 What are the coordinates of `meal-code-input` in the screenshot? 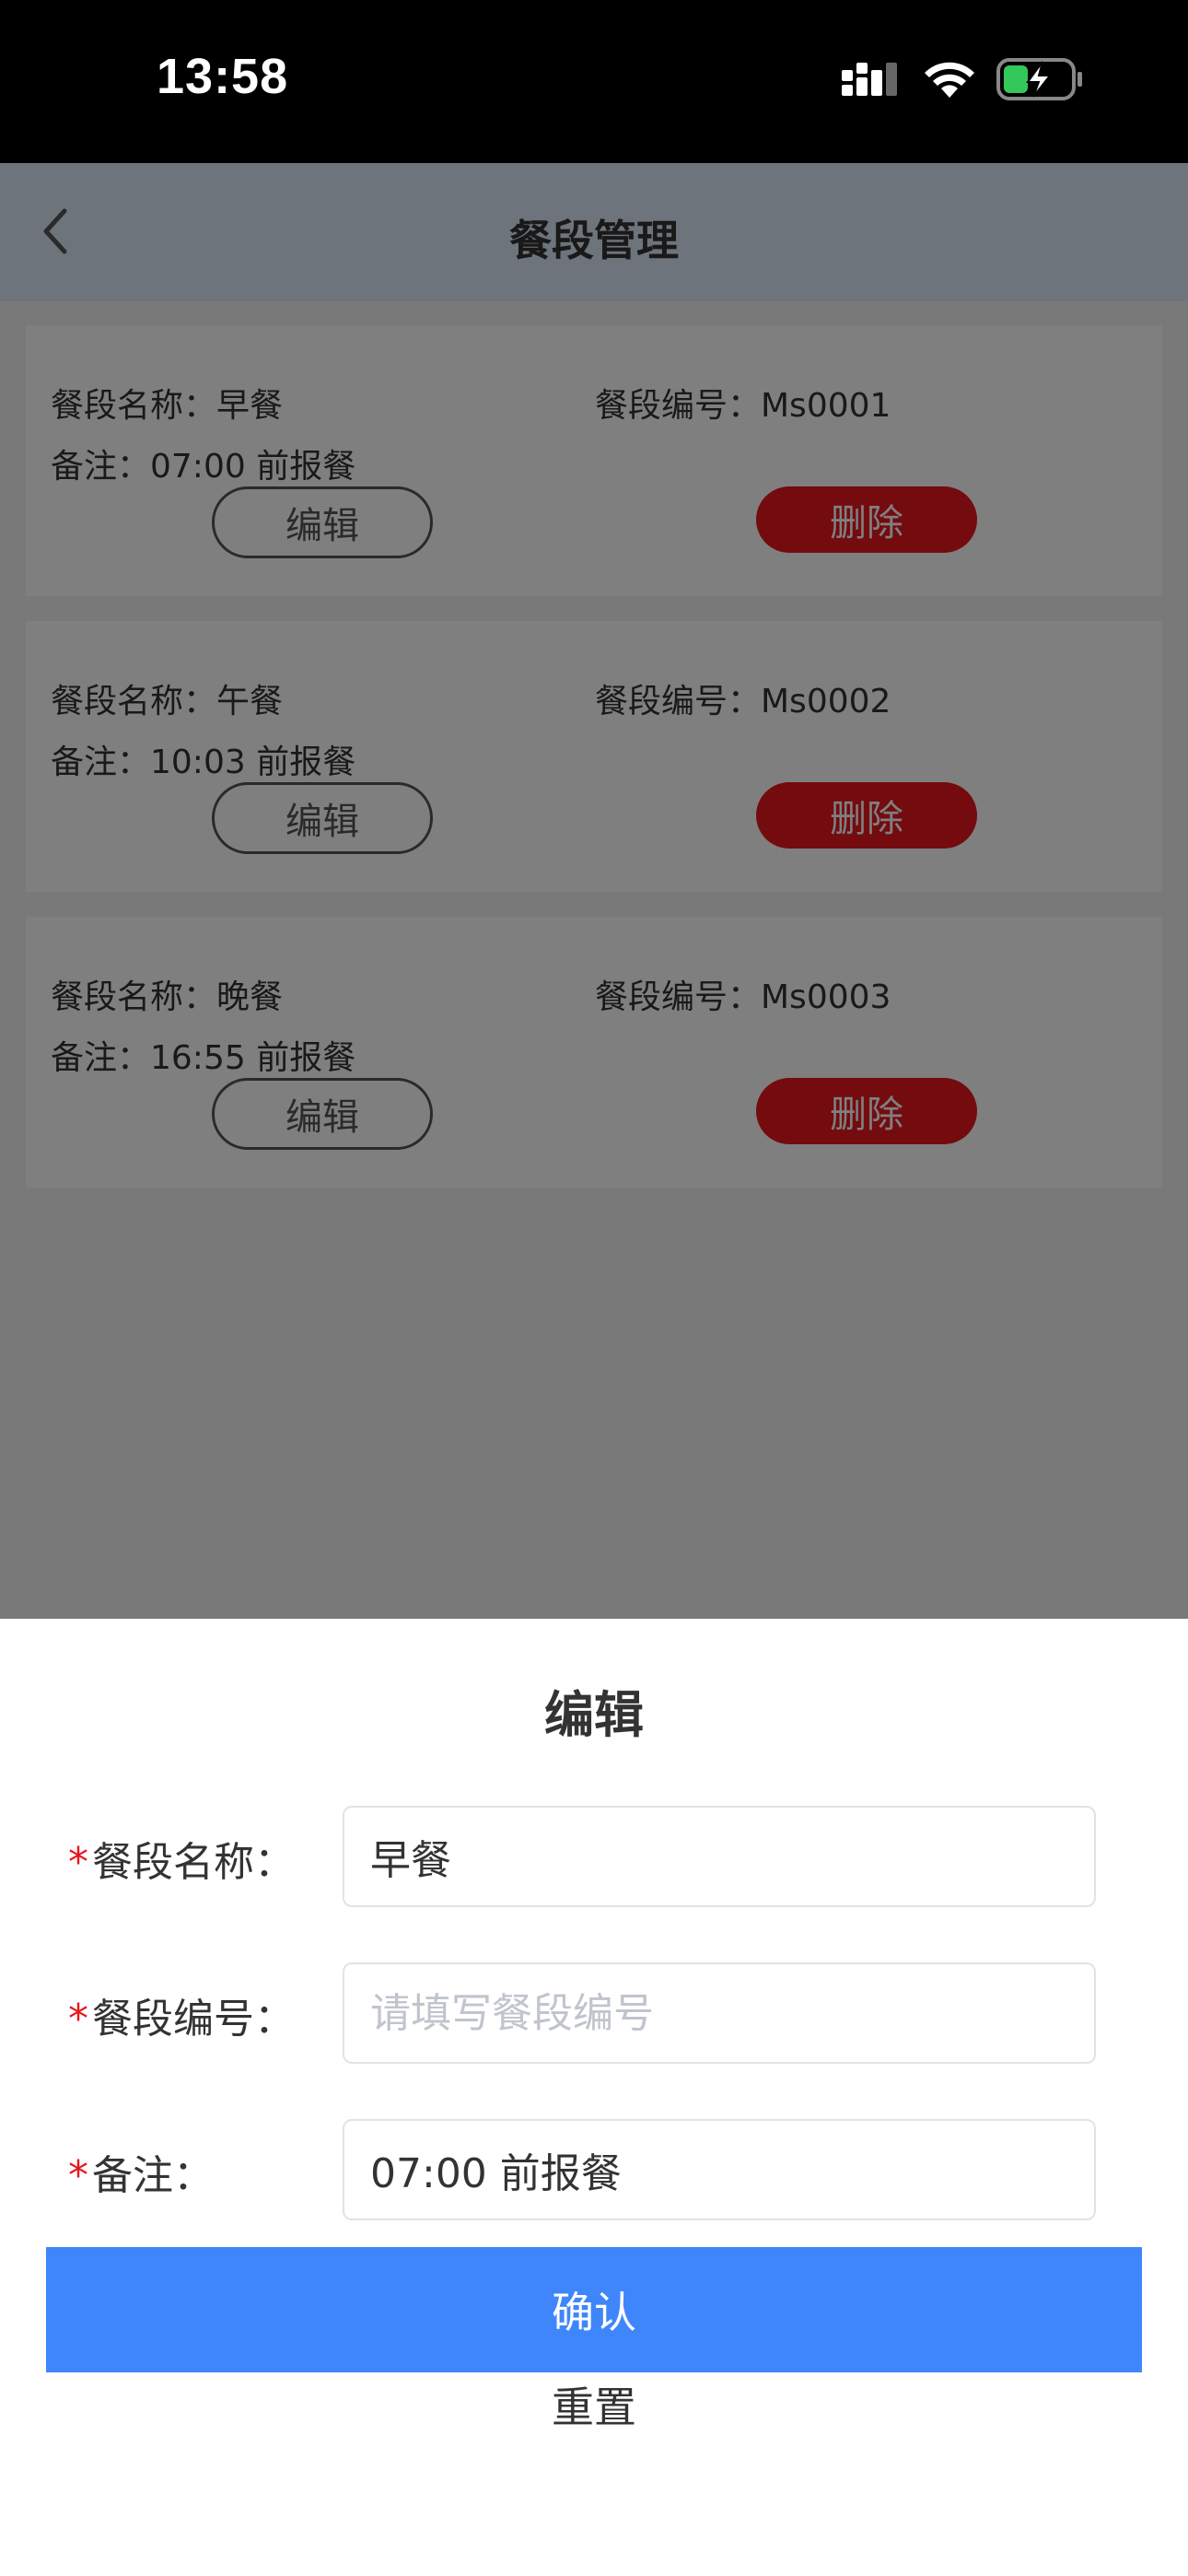 It's located at (719, 2013).